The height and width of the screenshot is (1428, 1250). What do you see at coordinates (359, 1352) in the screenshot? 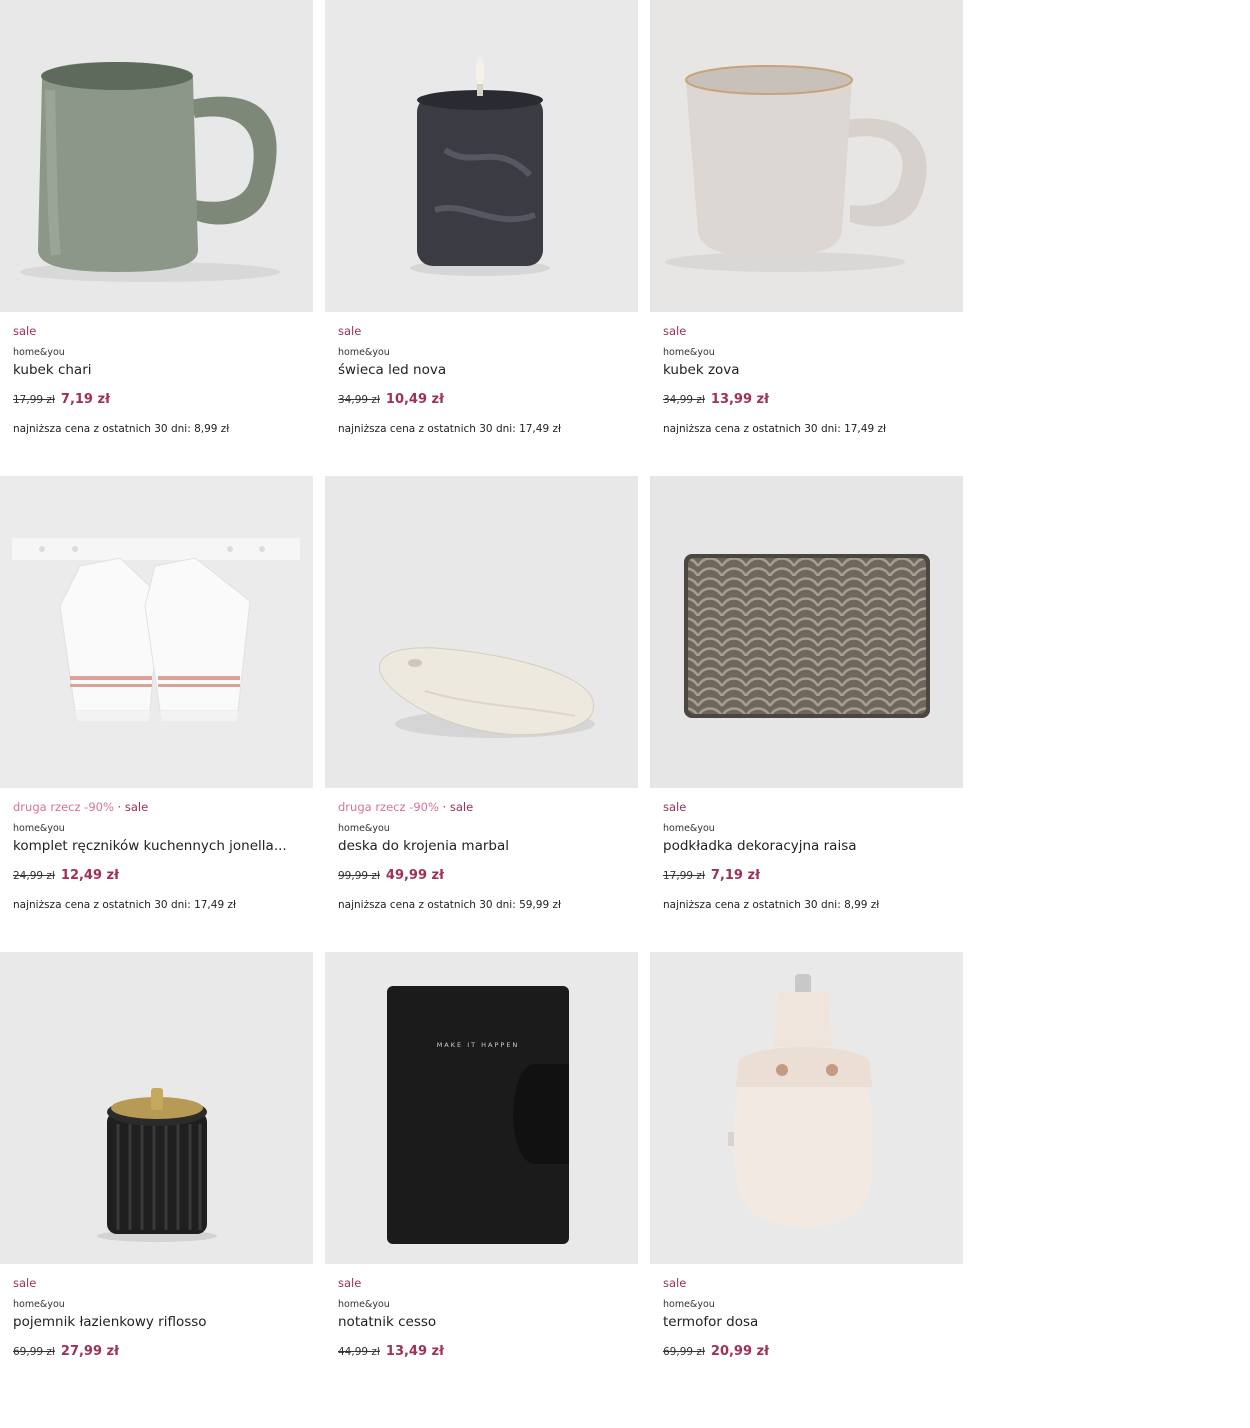
I see `old-price: 44,99 zł` at bounding box center [359, 1352].